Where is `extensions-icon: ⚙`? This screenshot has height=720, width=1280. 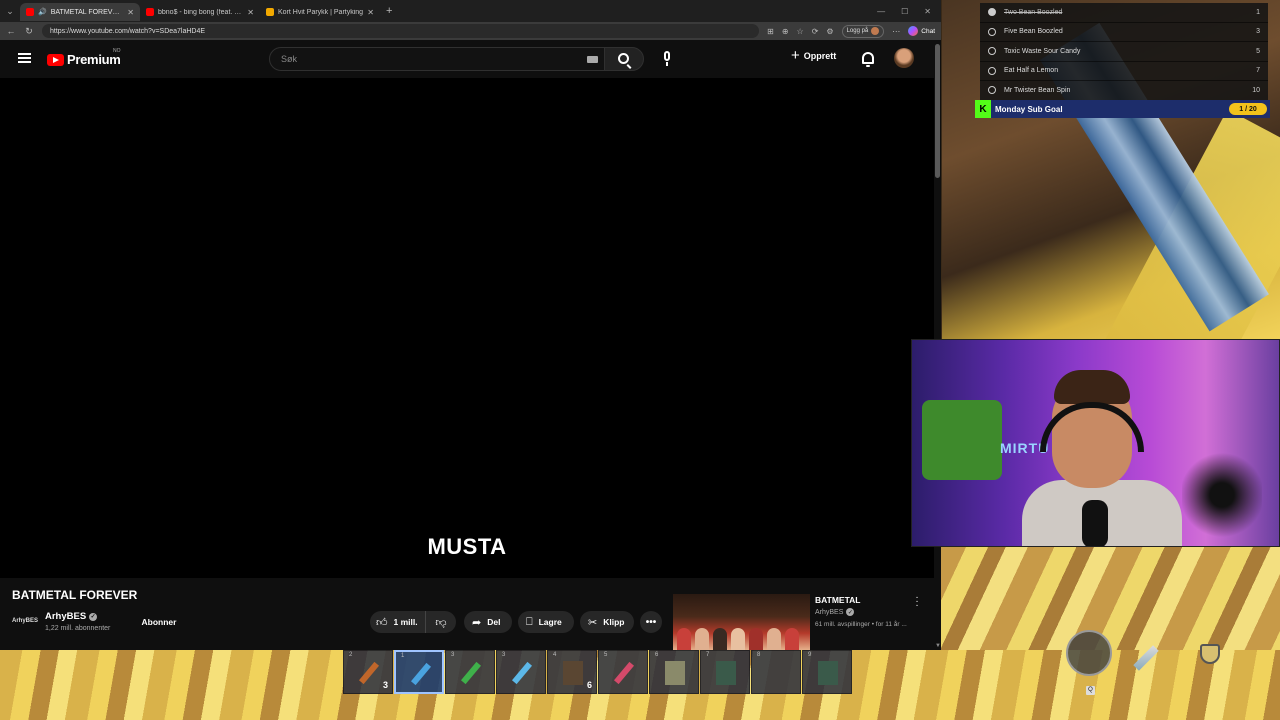
extensions-icon: ⚙ is located at coordinates (829, 31).